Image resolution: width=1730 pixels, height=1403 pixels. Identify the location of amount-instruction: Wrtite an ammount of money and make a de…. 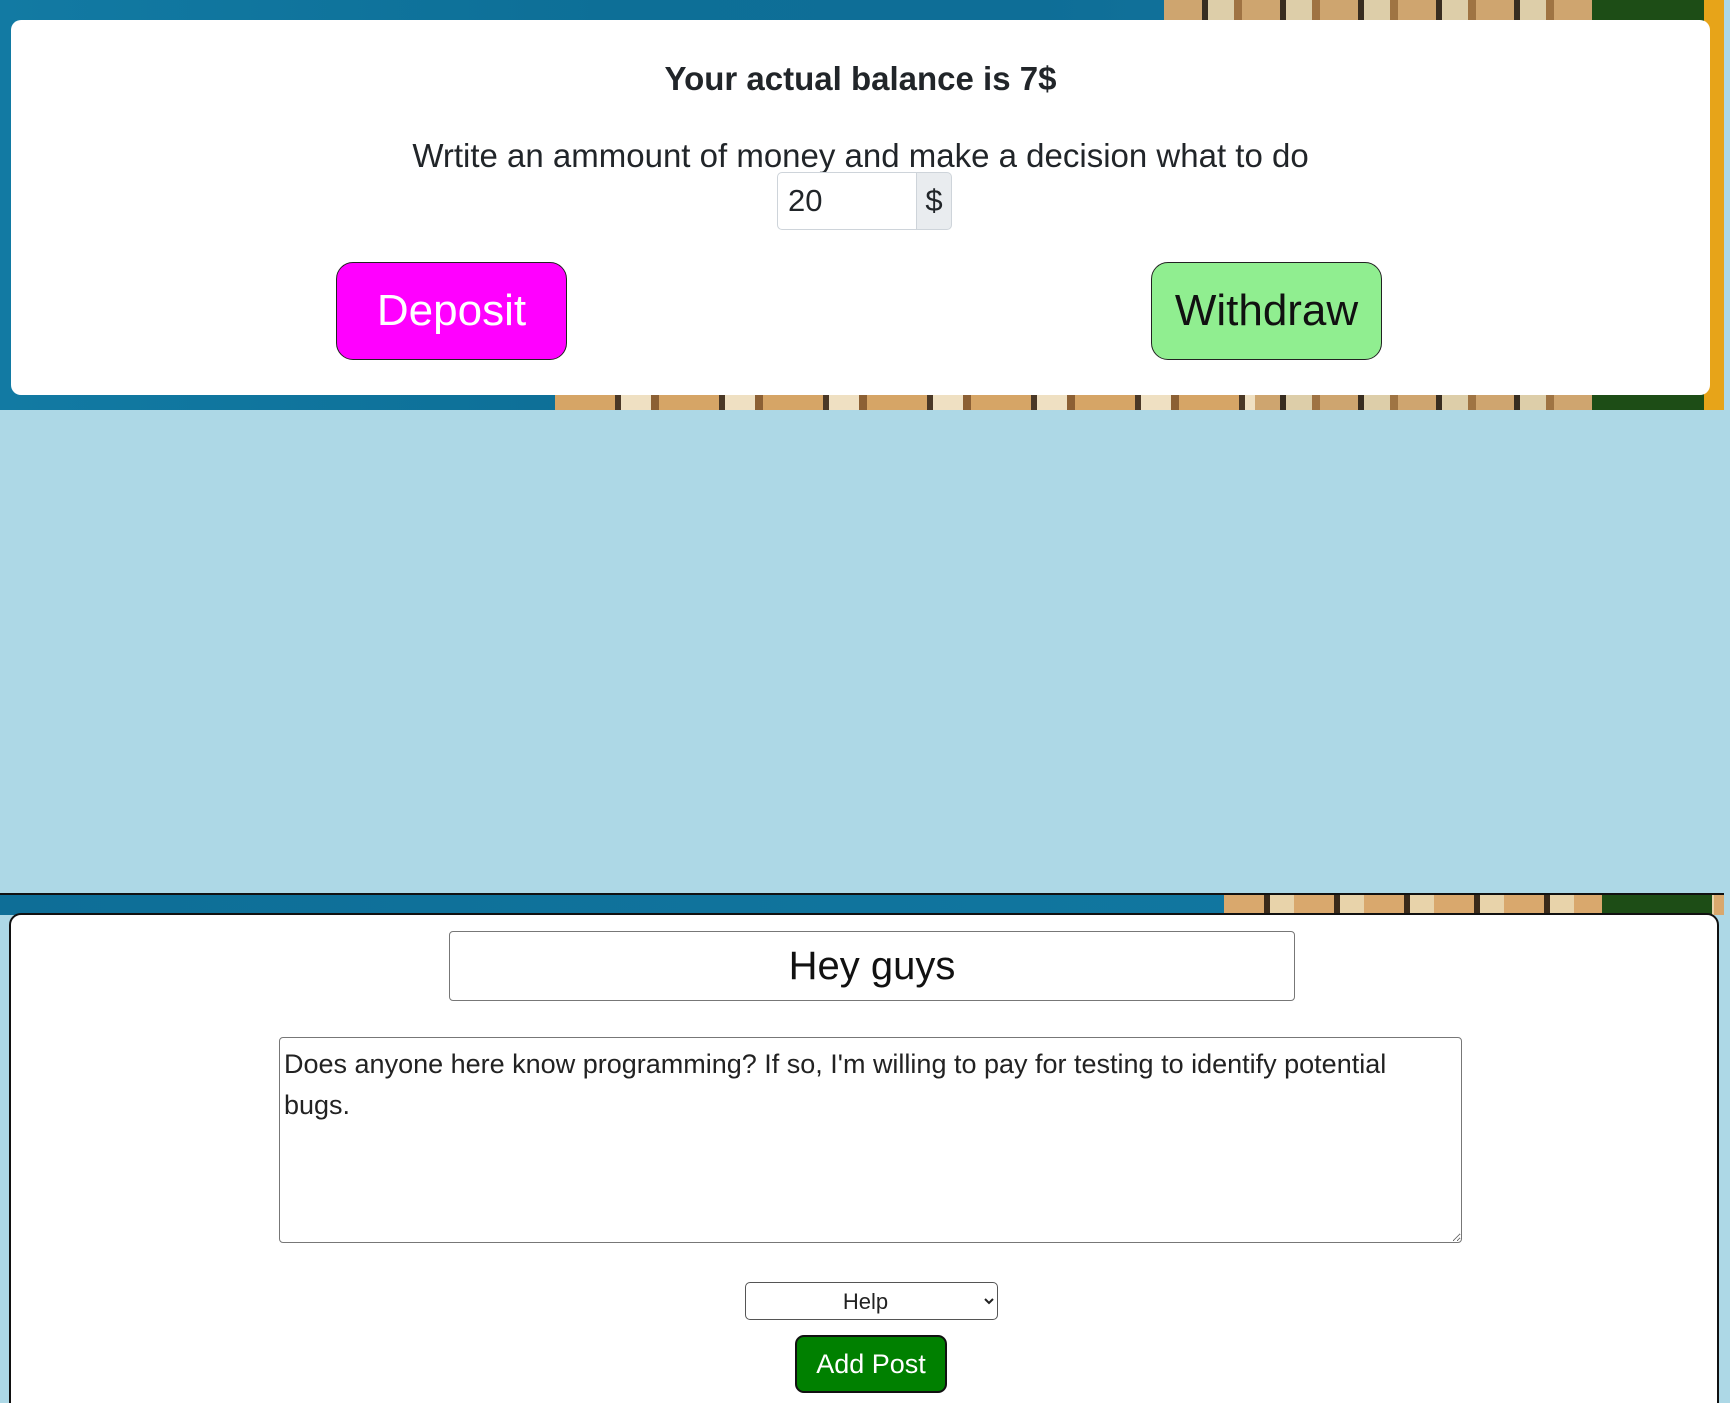
(860, 155).